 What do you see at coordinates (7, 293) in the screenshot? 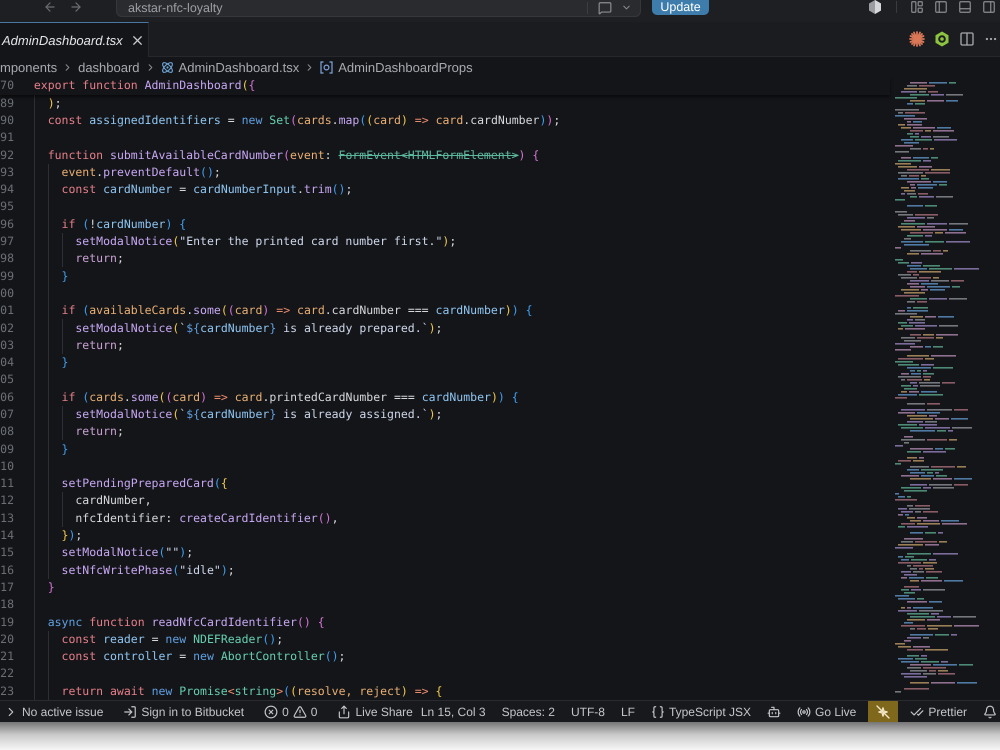
I see `line-number: 00` at bounding box center [7, 293].